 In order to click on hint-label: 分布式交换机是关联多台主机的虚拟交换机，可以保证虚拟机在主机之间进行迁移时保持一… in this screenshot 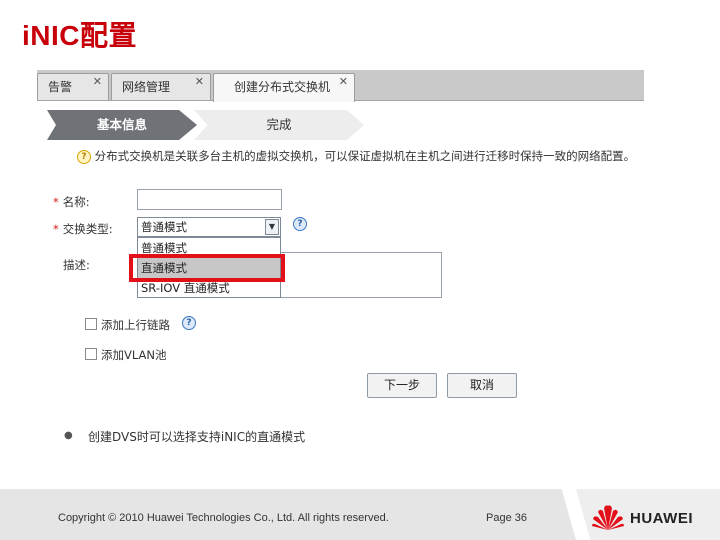, I will do `click(365, 156)`.